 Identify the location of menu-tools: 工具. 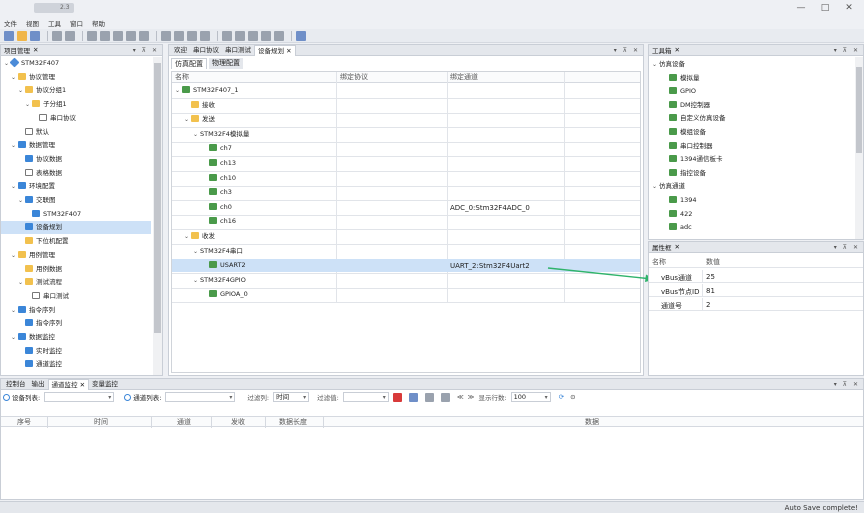
(54, 23).